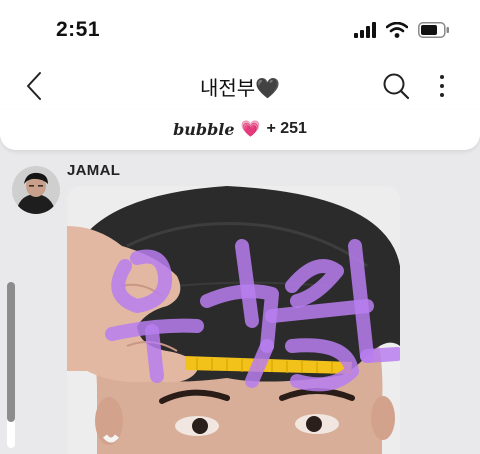  What do you see at coordinates (240, 86) in the screenshot?
I see `nav-bar: 내전부🖤` at bounding box center [240, 86].